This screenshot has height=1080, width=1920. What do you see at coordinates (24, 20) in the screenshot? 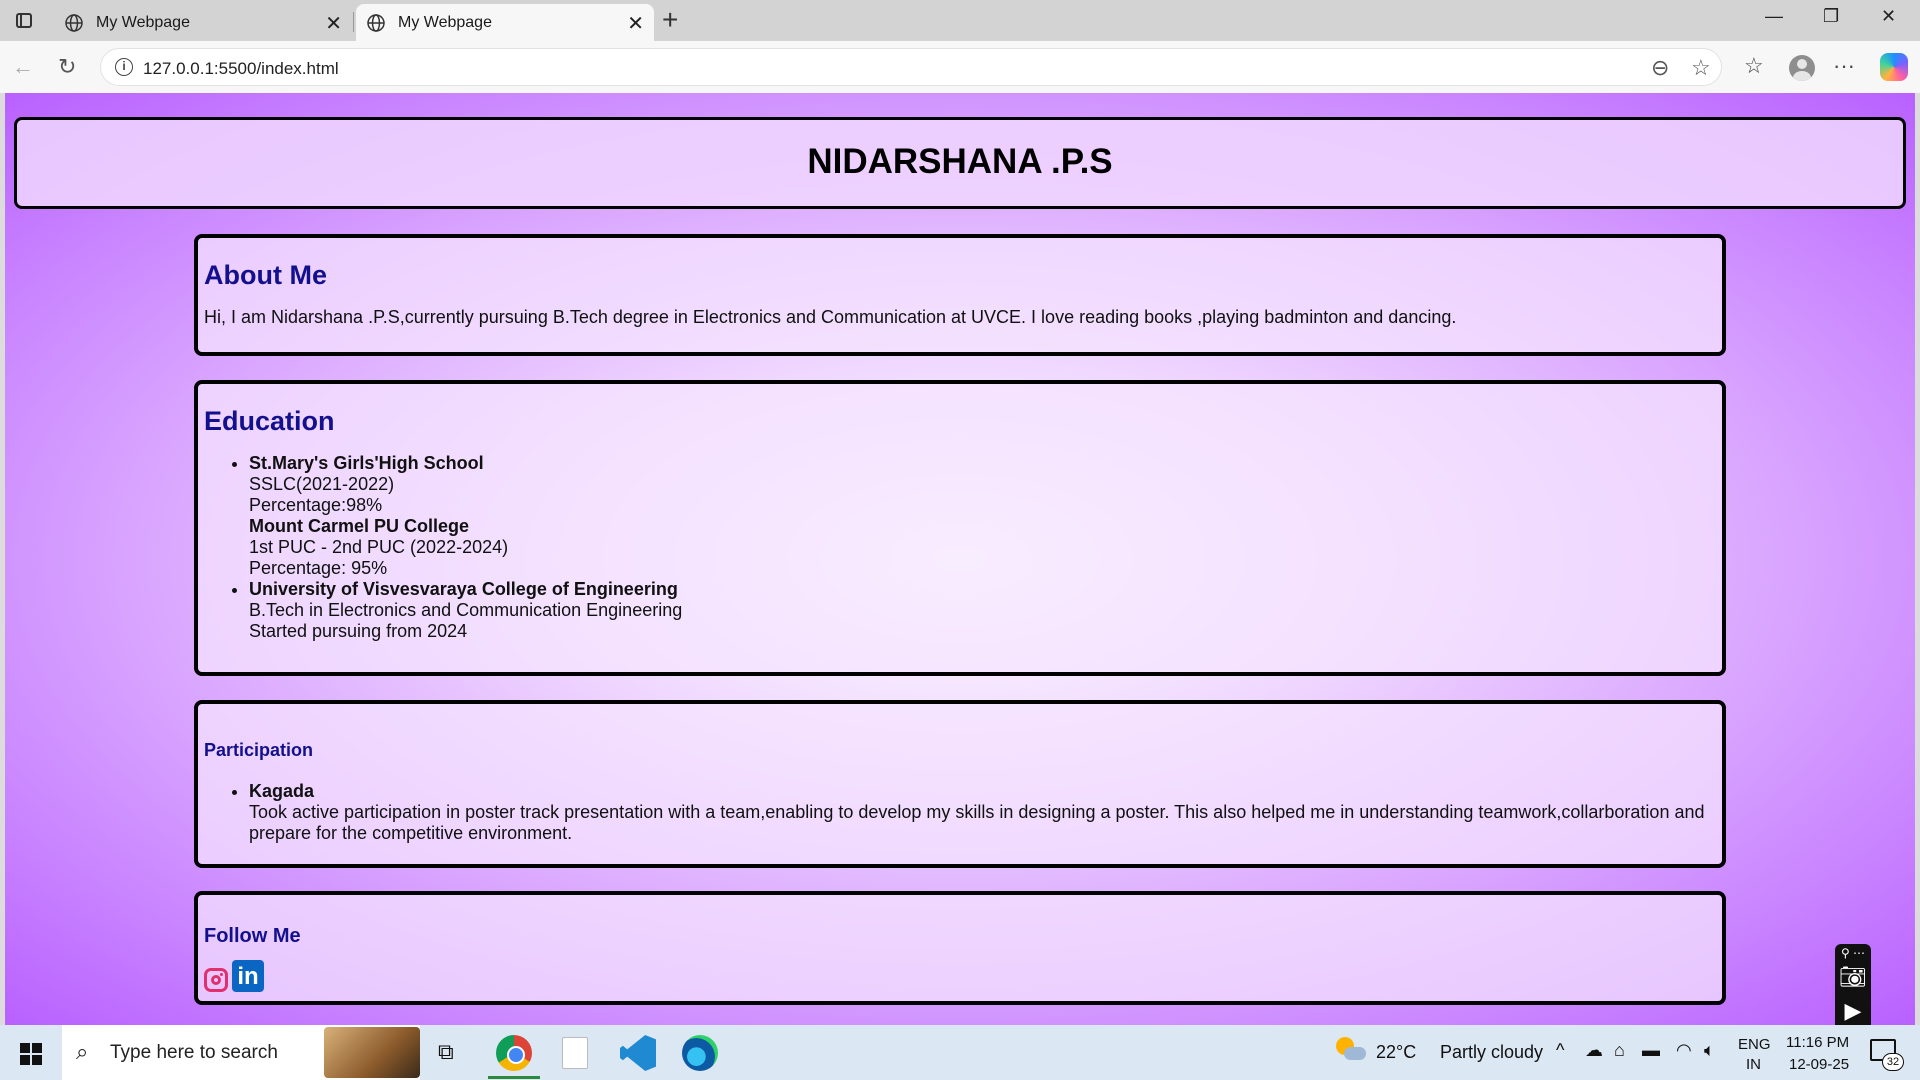
I see `tab-actions-icon` at bounding box center [24, 20].